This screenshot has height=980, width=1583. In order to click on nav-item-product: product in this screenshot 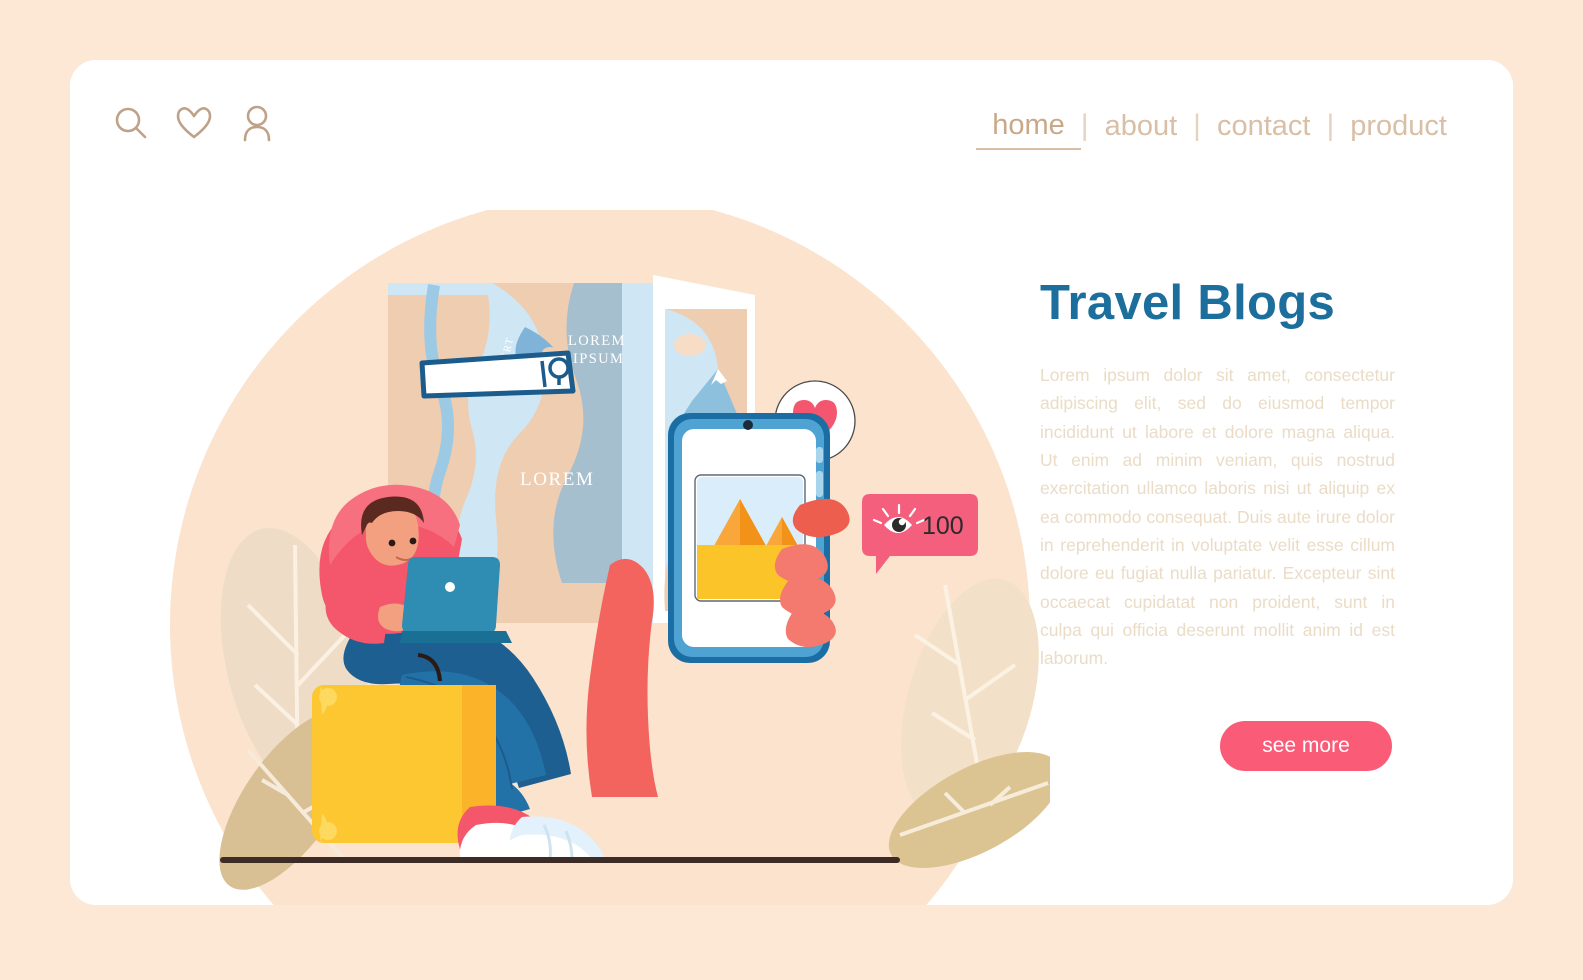, I will do `click(1398, 126)`.